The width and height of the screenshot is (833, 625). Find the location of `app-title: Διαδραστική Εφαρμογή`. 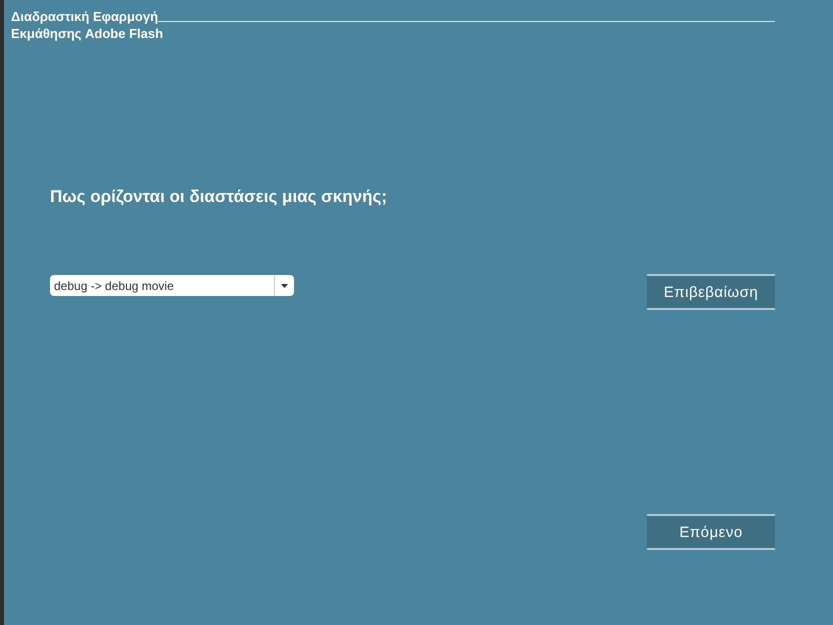

app-title: Διαδραστική Εφαρμογή is located at coordinates (84, 16).